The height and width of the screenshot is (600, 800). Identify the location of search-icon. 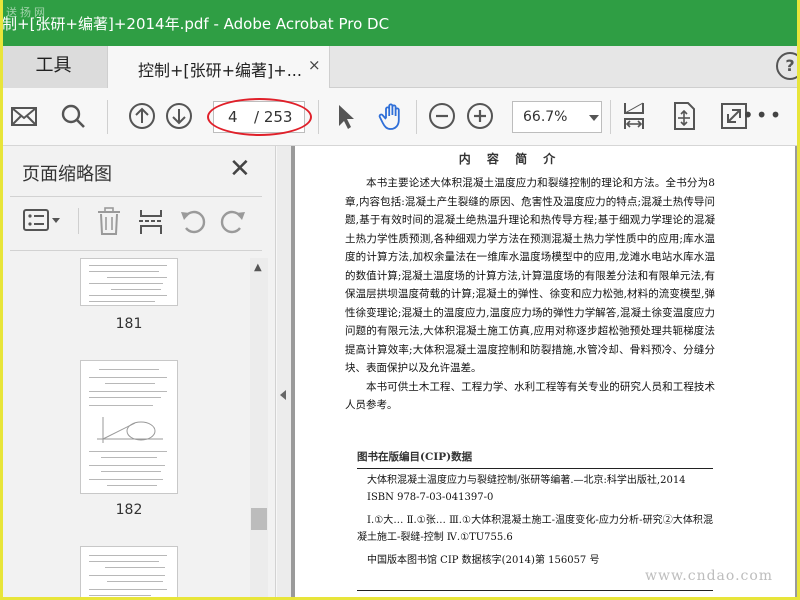
(73, 116).